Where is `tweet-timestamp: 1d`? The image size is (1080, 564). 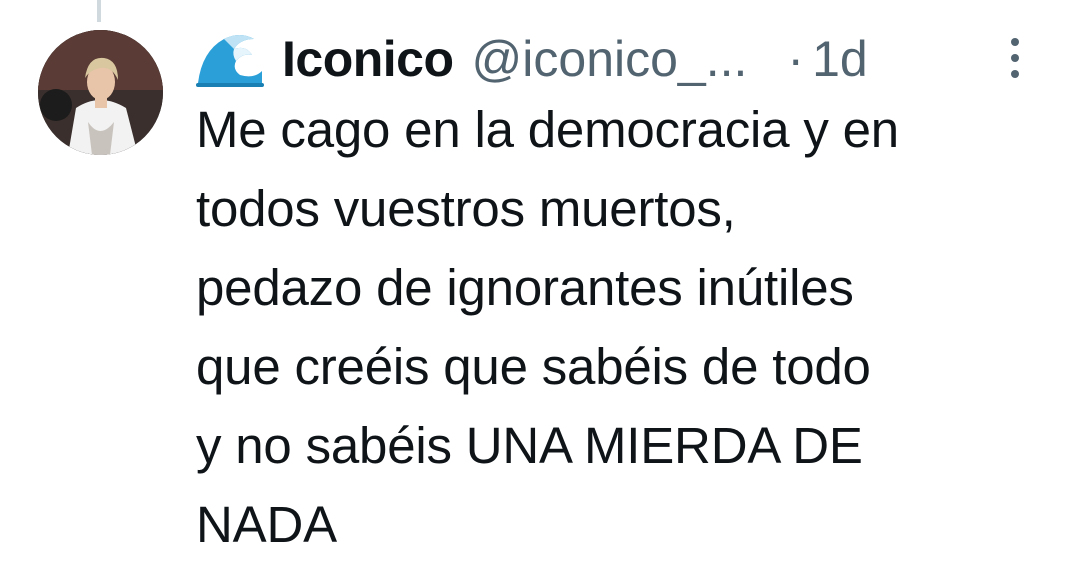
tweet-timestamp: 1d is located at coordinates (840, 59).